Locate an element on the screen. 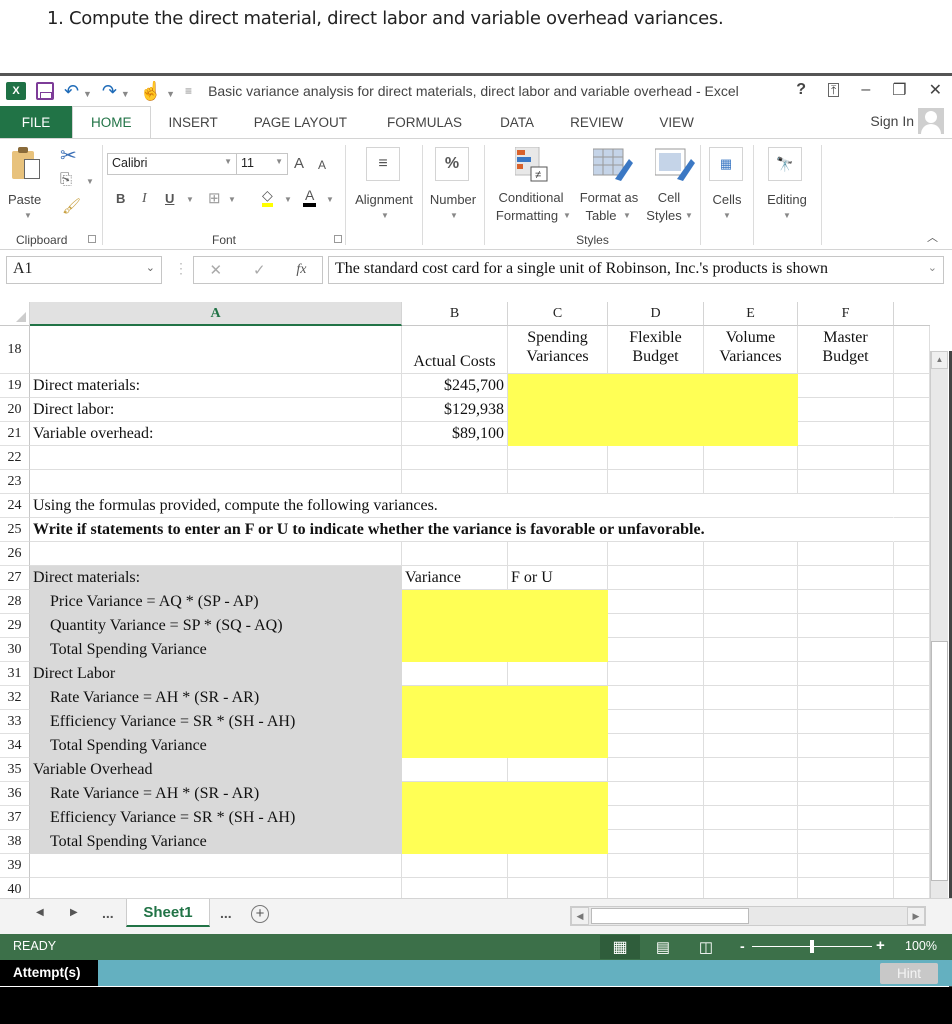 Image resolution: width=952 pixels, height=1024 pixels. normal-view-button: ▦ is located at coordinates (620, 947).